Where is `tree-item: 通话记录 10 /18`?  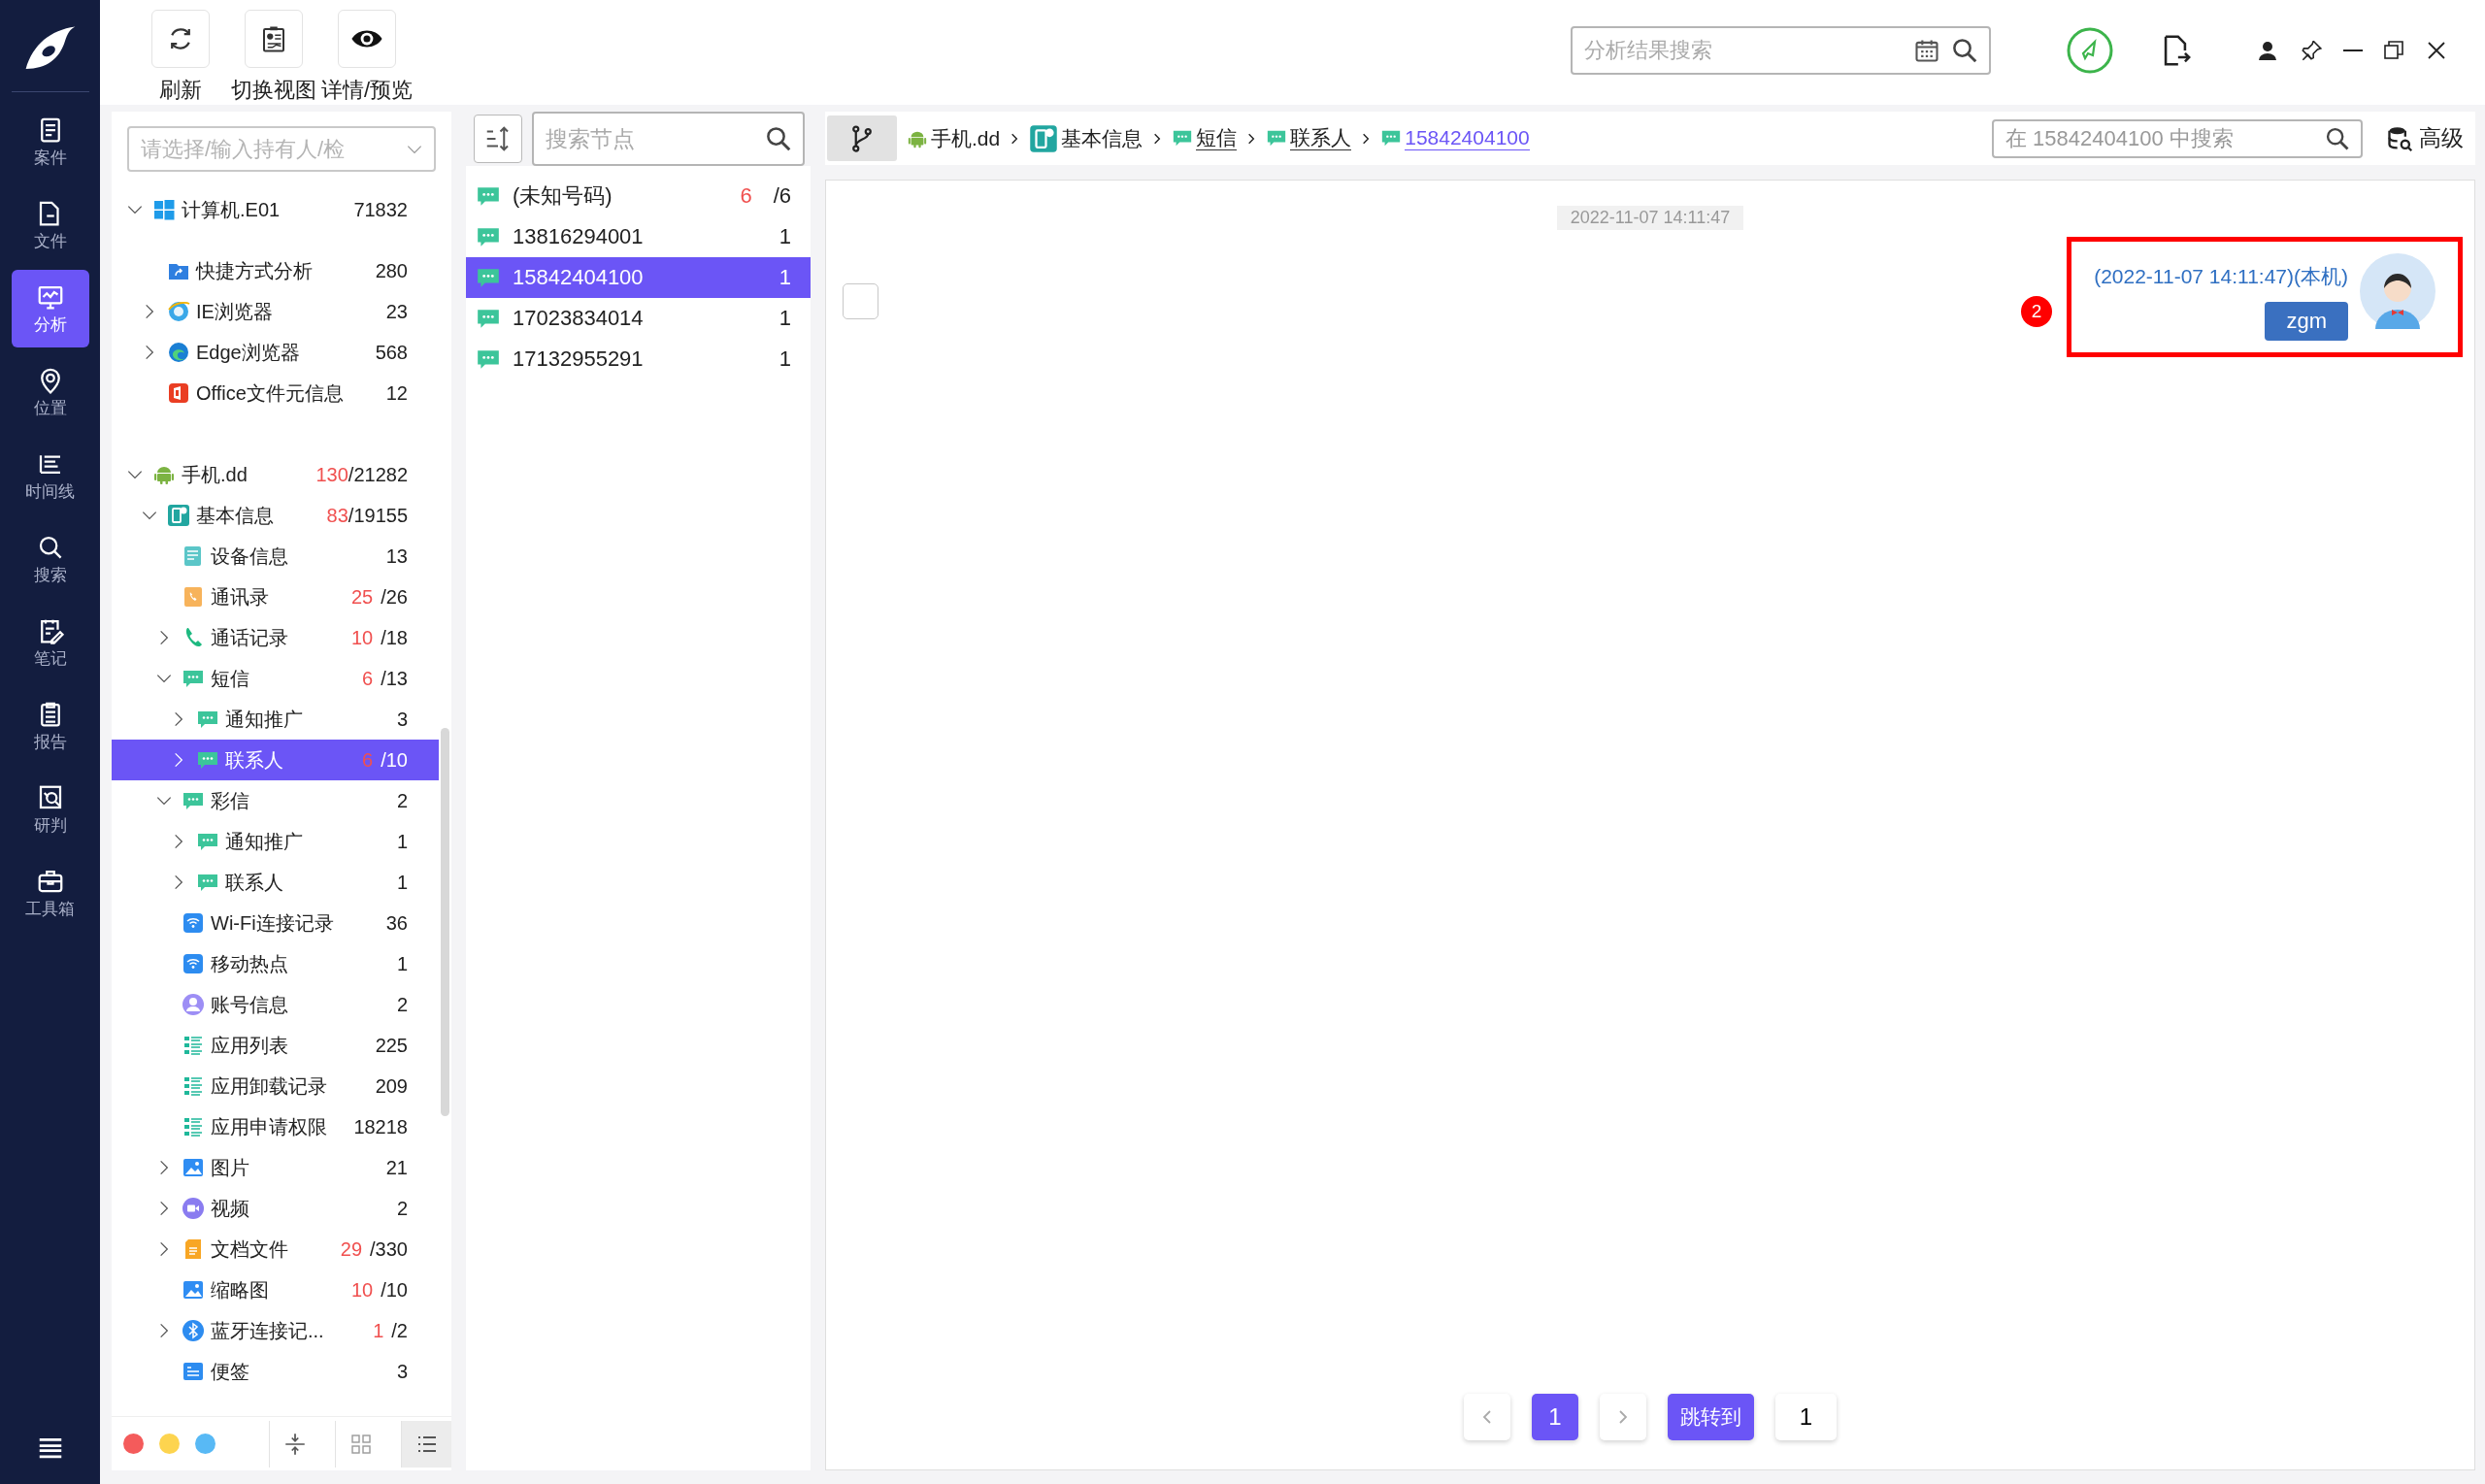 tree-item: 通话记录 10 /18 is located at coordinates (282, 637).